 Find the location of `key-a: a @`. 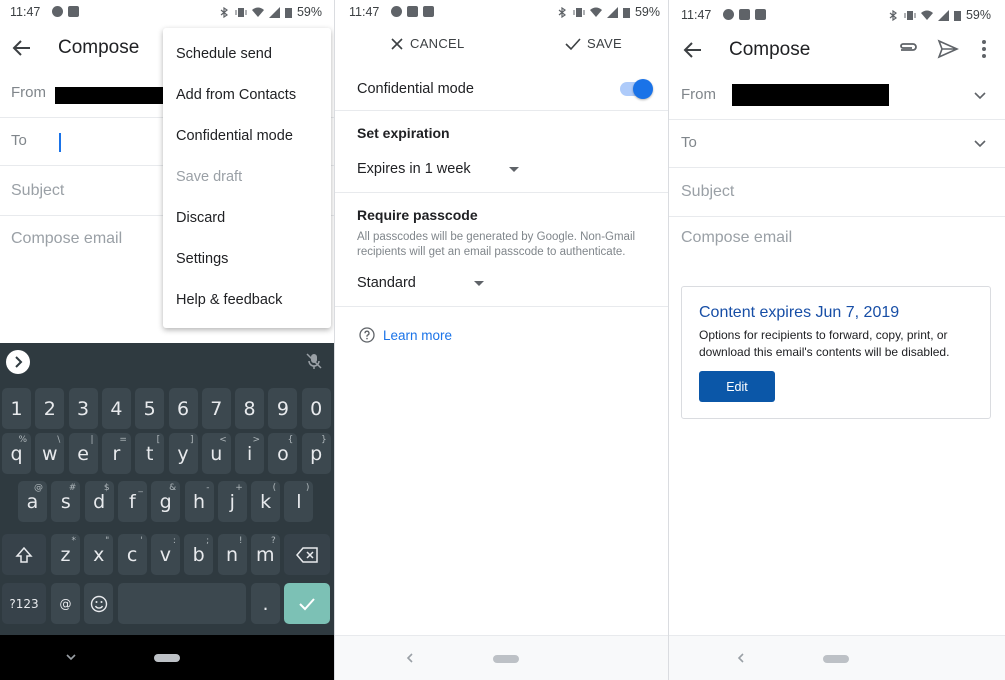

key-a: a @ is located at coordinates (32, 501).